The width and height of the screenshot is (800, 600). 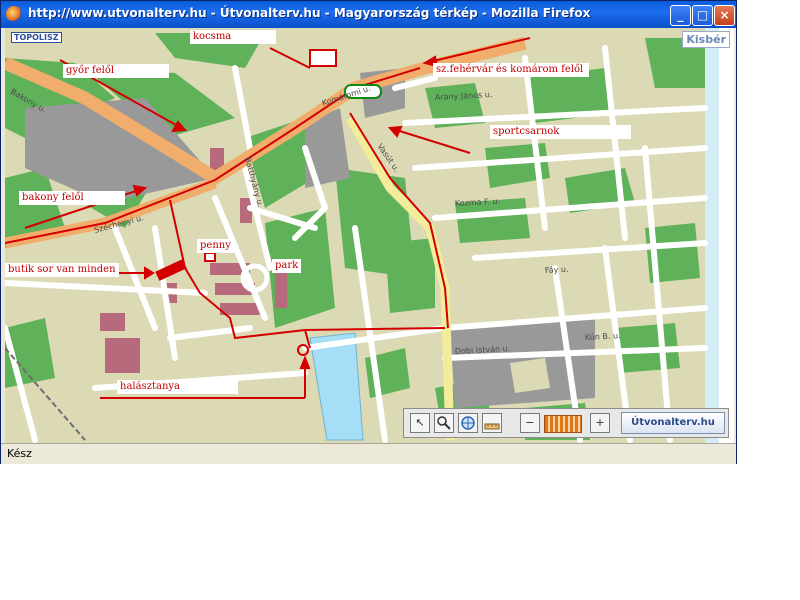 I want to click on label-butik: butik sor van minden, so click(x=62, y=270).